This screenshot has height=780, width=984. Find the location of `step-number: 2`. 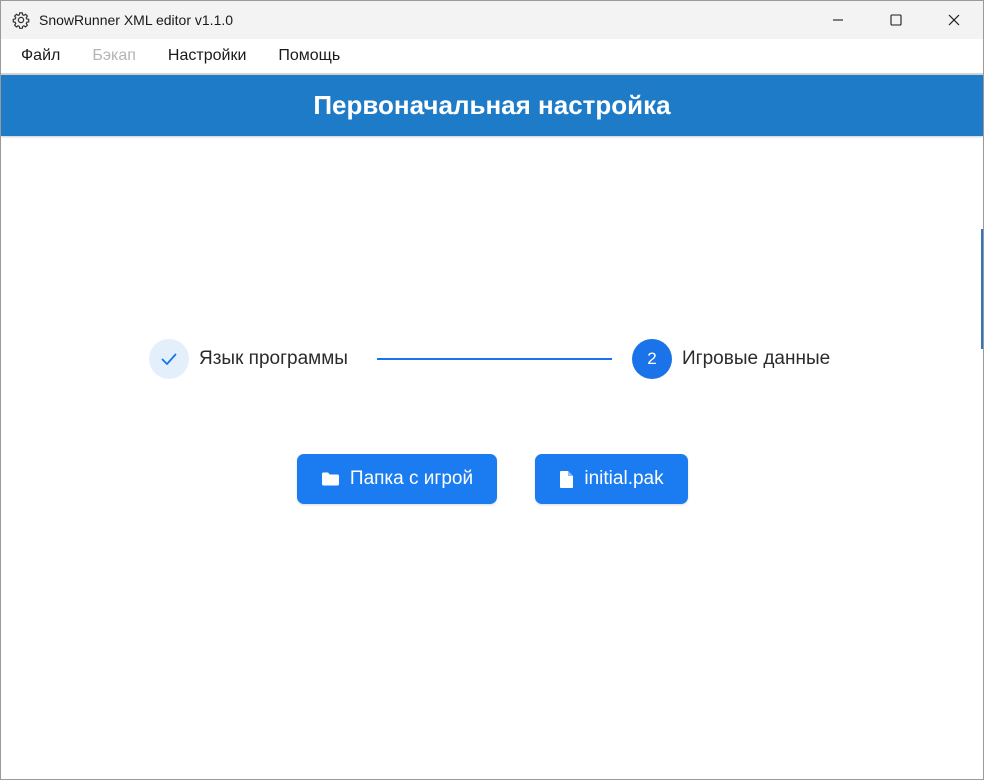

step-number: 2 is located at coordinates (652, 358).